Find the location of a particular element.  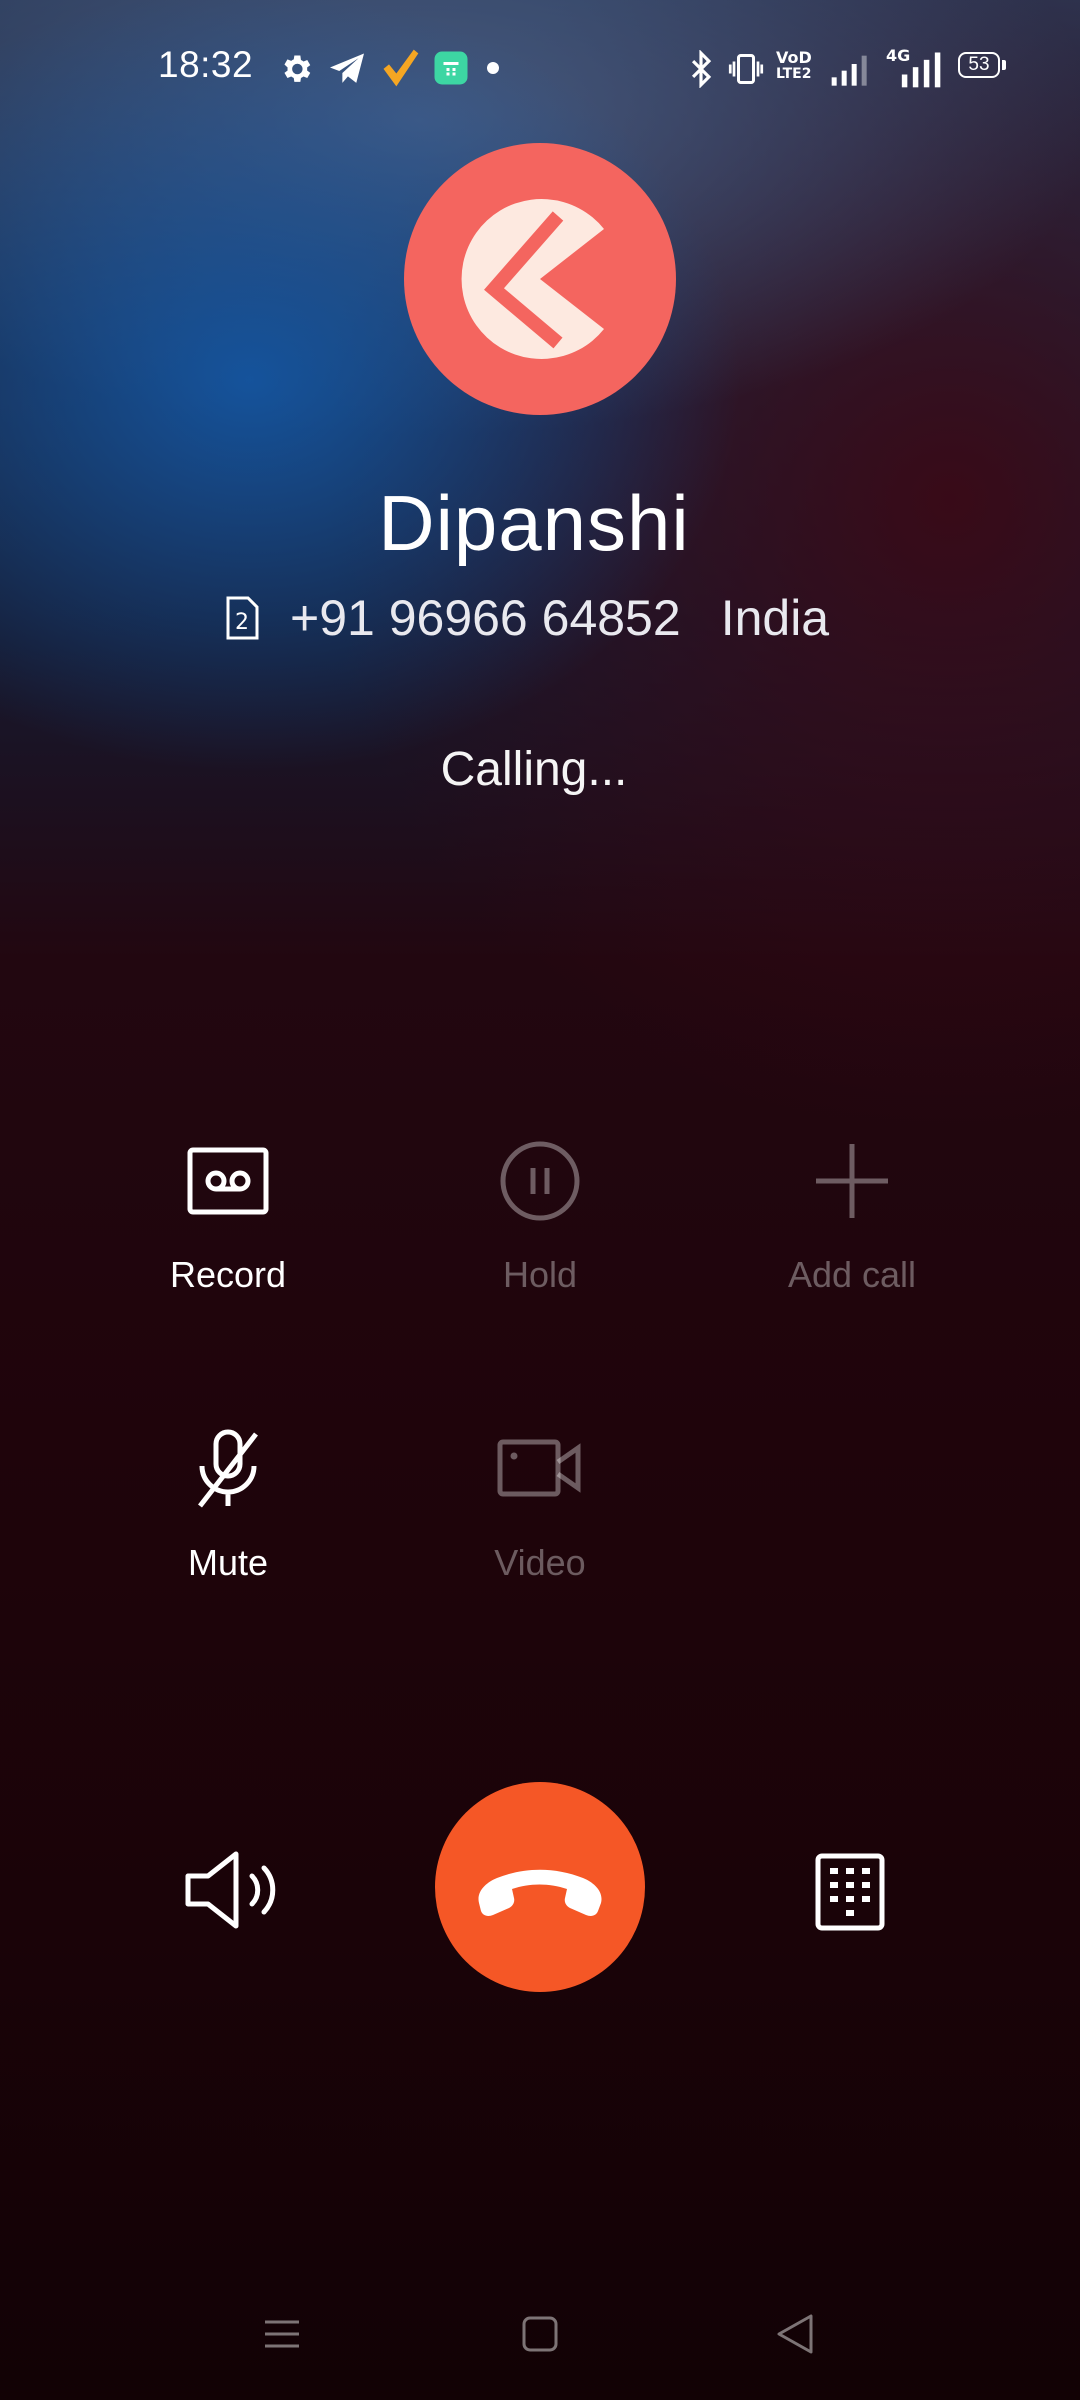

video-button: Video is located at coordinates (540, 1501).